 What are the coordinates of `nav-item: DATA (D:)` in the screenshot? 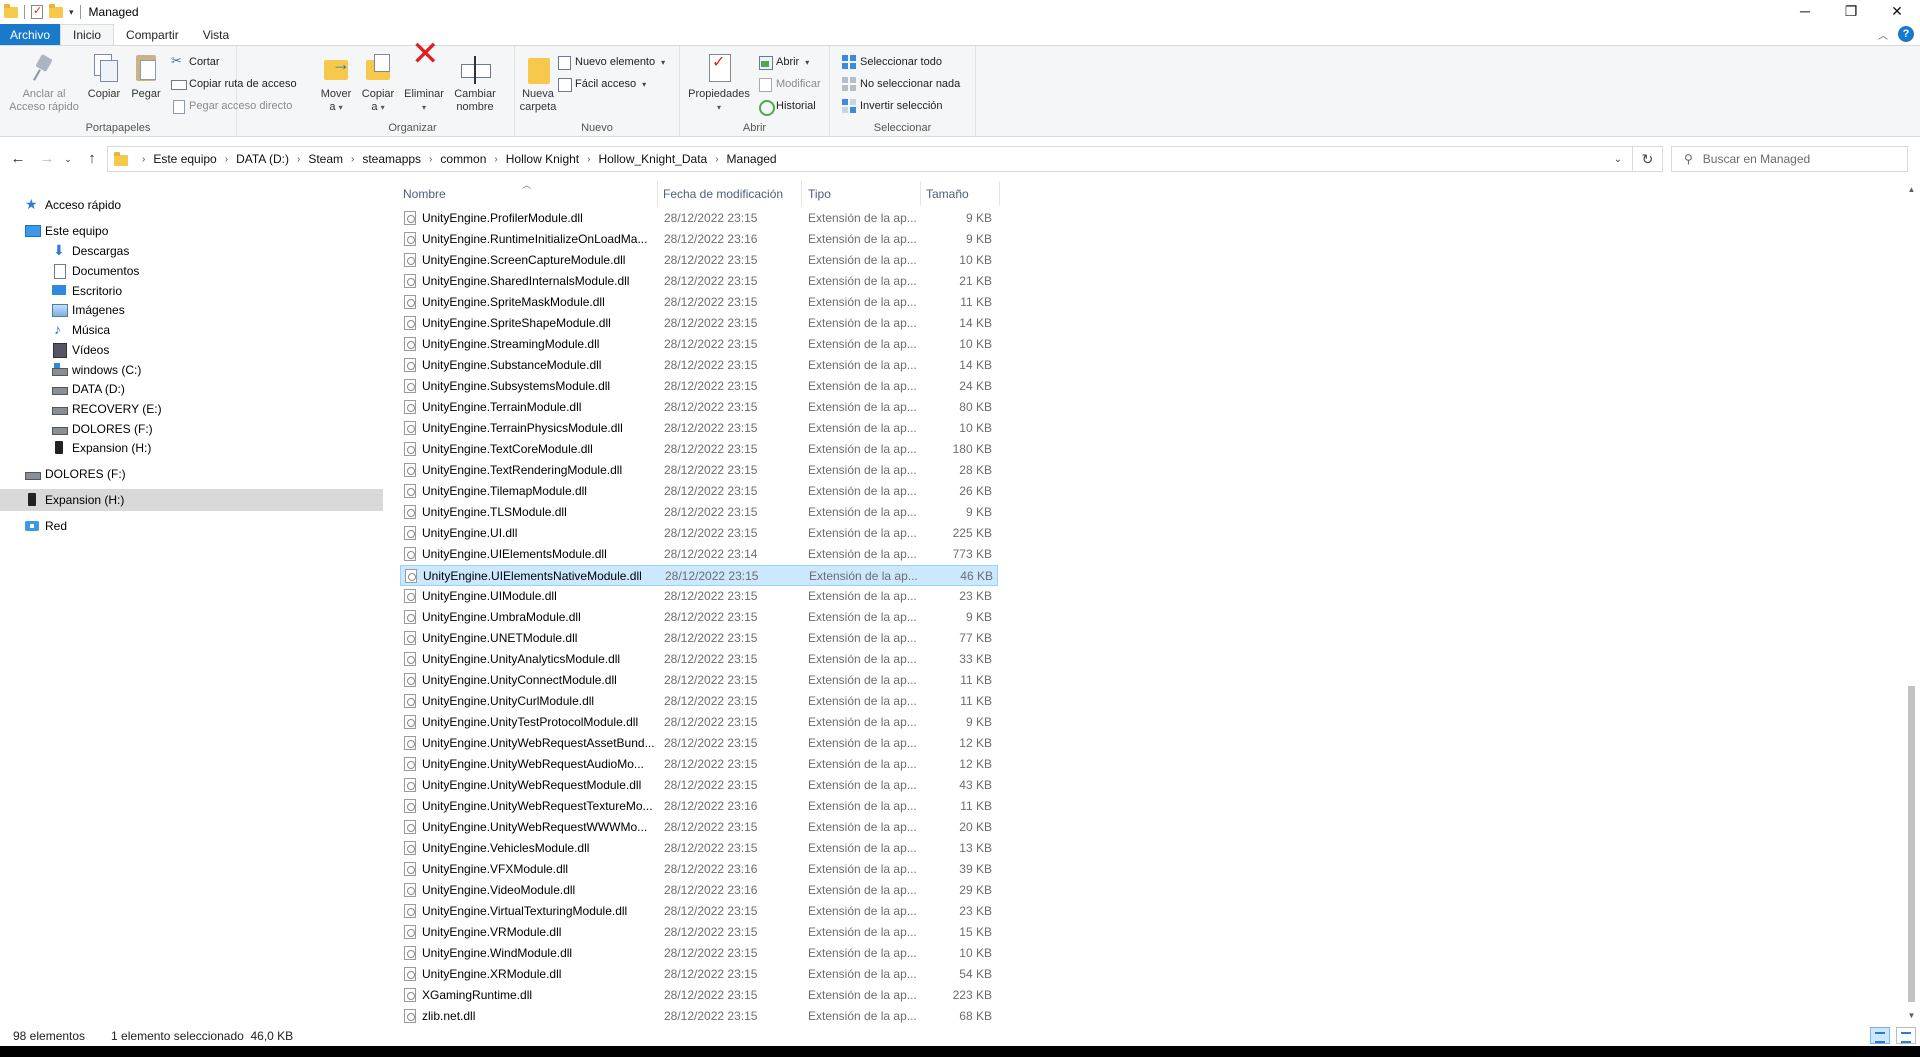 It's located at (191, 389).